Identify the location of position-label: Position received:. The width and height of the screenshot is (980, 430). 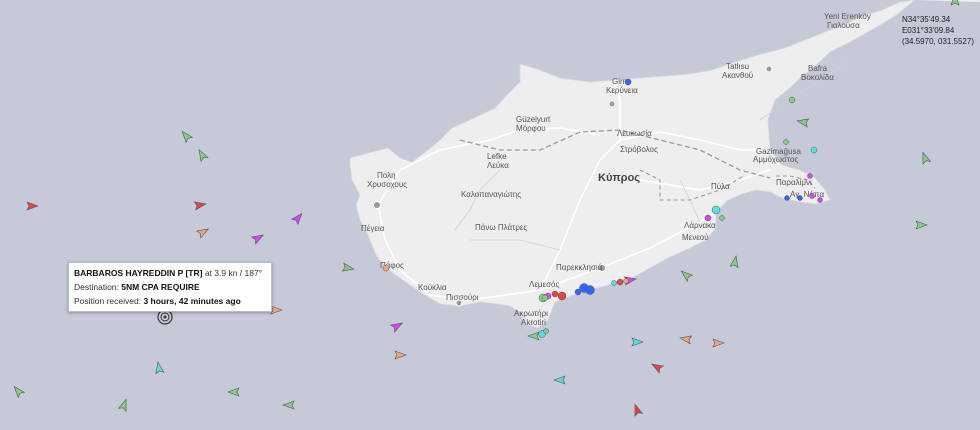
(109, 301).